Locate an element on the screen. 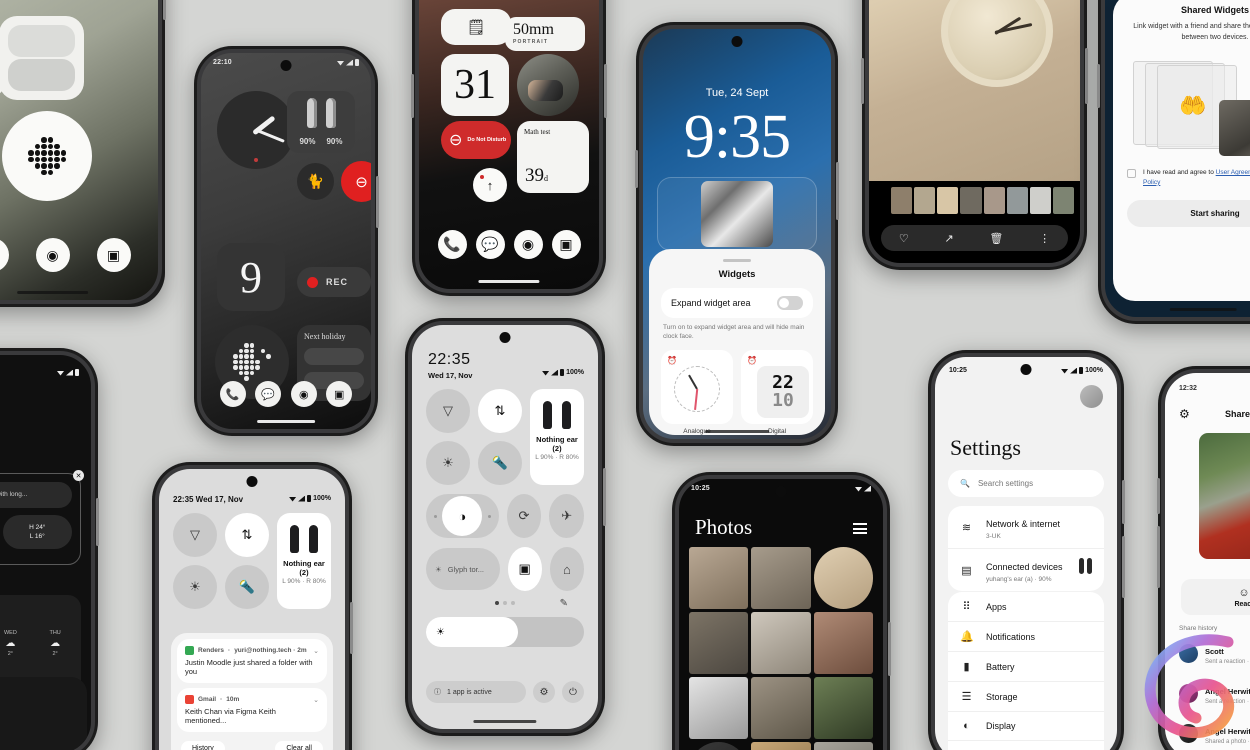 This screenshot has width=1250, height=750. arrow-up-widget: ↑ is located at coordinates (490, 185).